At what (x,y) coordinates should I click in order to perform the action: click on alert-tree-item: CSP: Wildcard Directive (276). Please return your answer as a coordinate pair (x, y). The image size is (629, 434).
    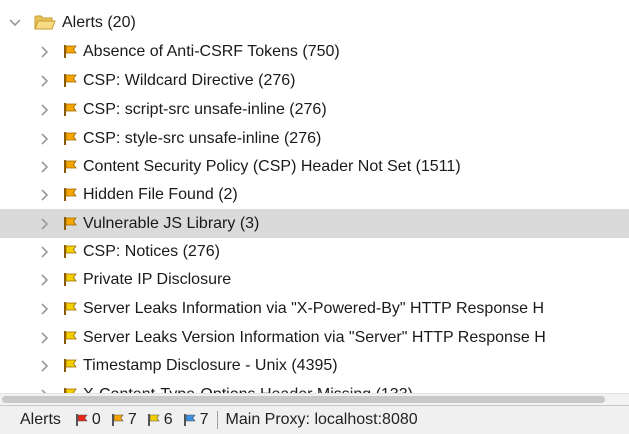
    Looking at the image, I should click on (314, 80).